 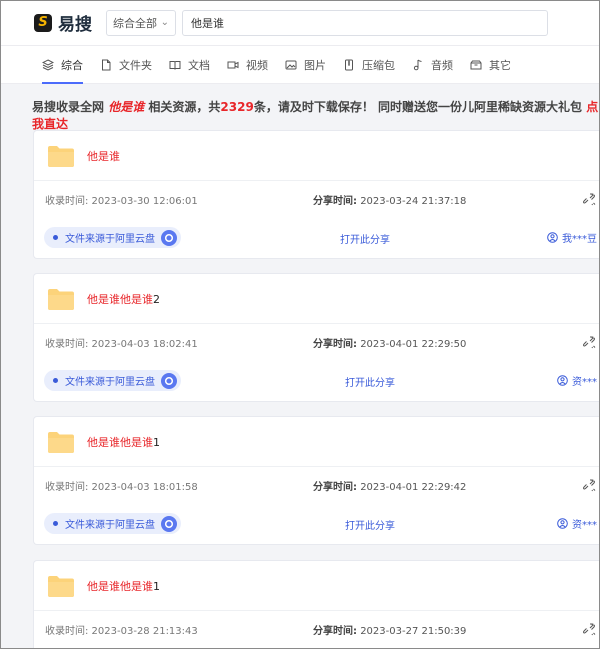 What do you see at coordinates (390, 344) in the screenshot?
I see `shared-time: 分享时间: 2023-04-01 22:29:50` at bounding box center [390, 344].